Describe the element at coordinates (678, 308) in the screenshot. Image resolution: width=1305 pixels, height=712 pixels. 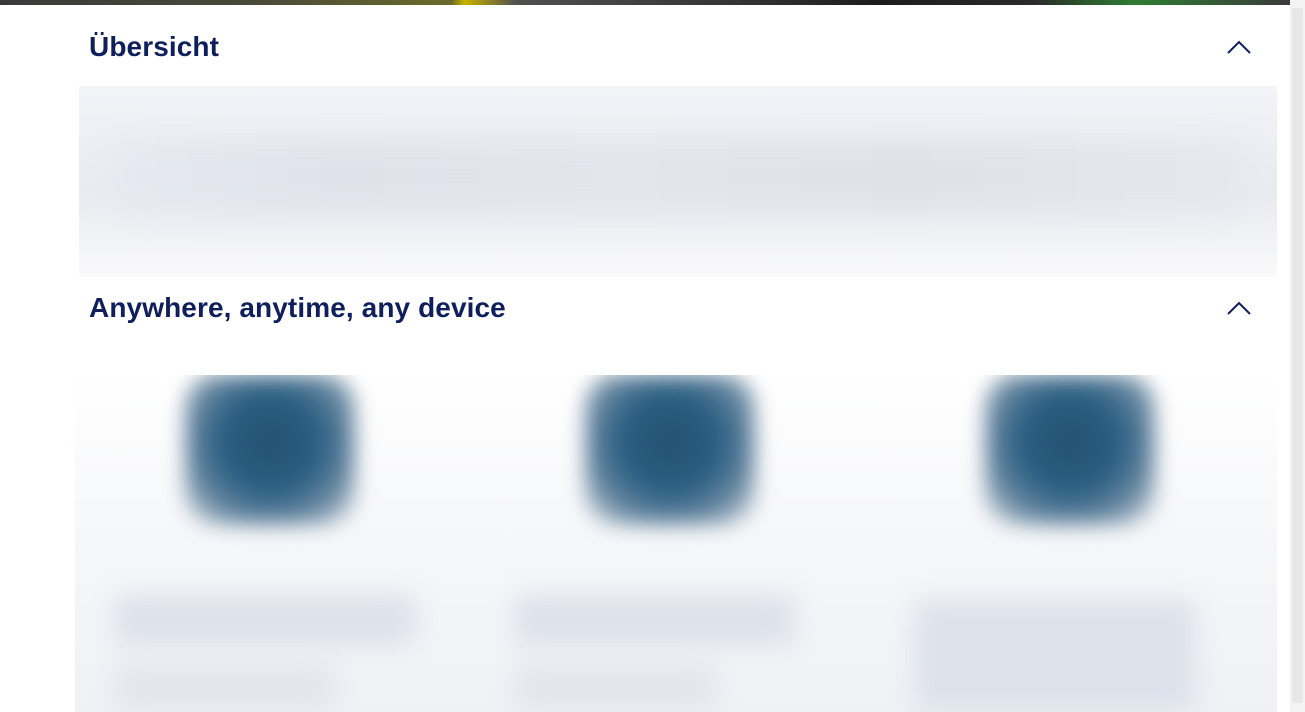
I see `devices-section-header: Anywhere, anytime, any device` at that location.